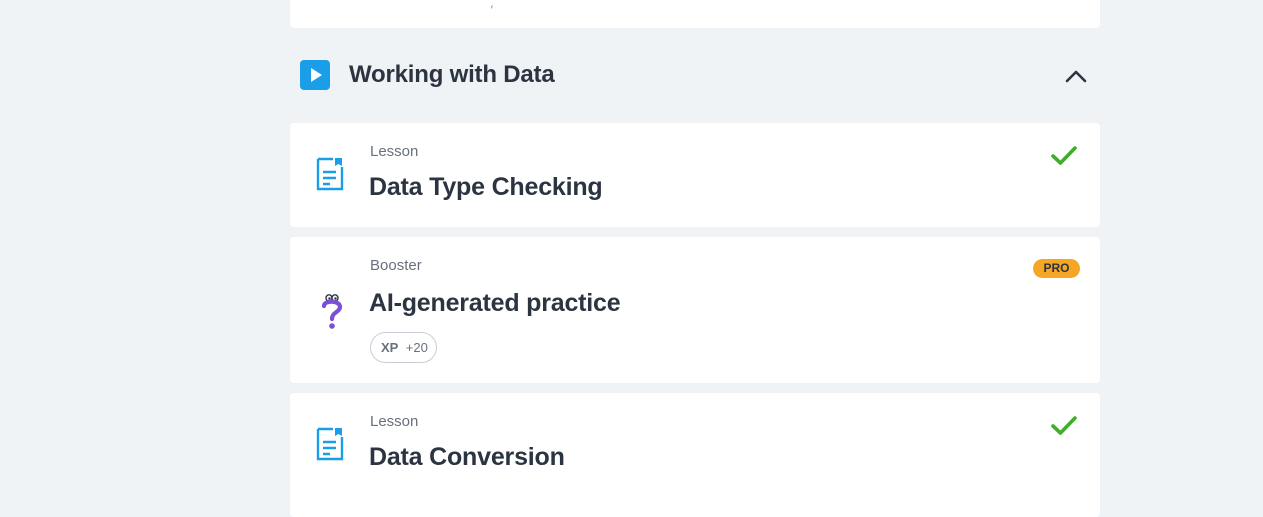 Image resolution: width=1263 pixels, height=517 pixels. What do you see at coordinates (467, 457) in the screenshot?
I see `item-title: Data Conversion` at bounding box center [467, 457].